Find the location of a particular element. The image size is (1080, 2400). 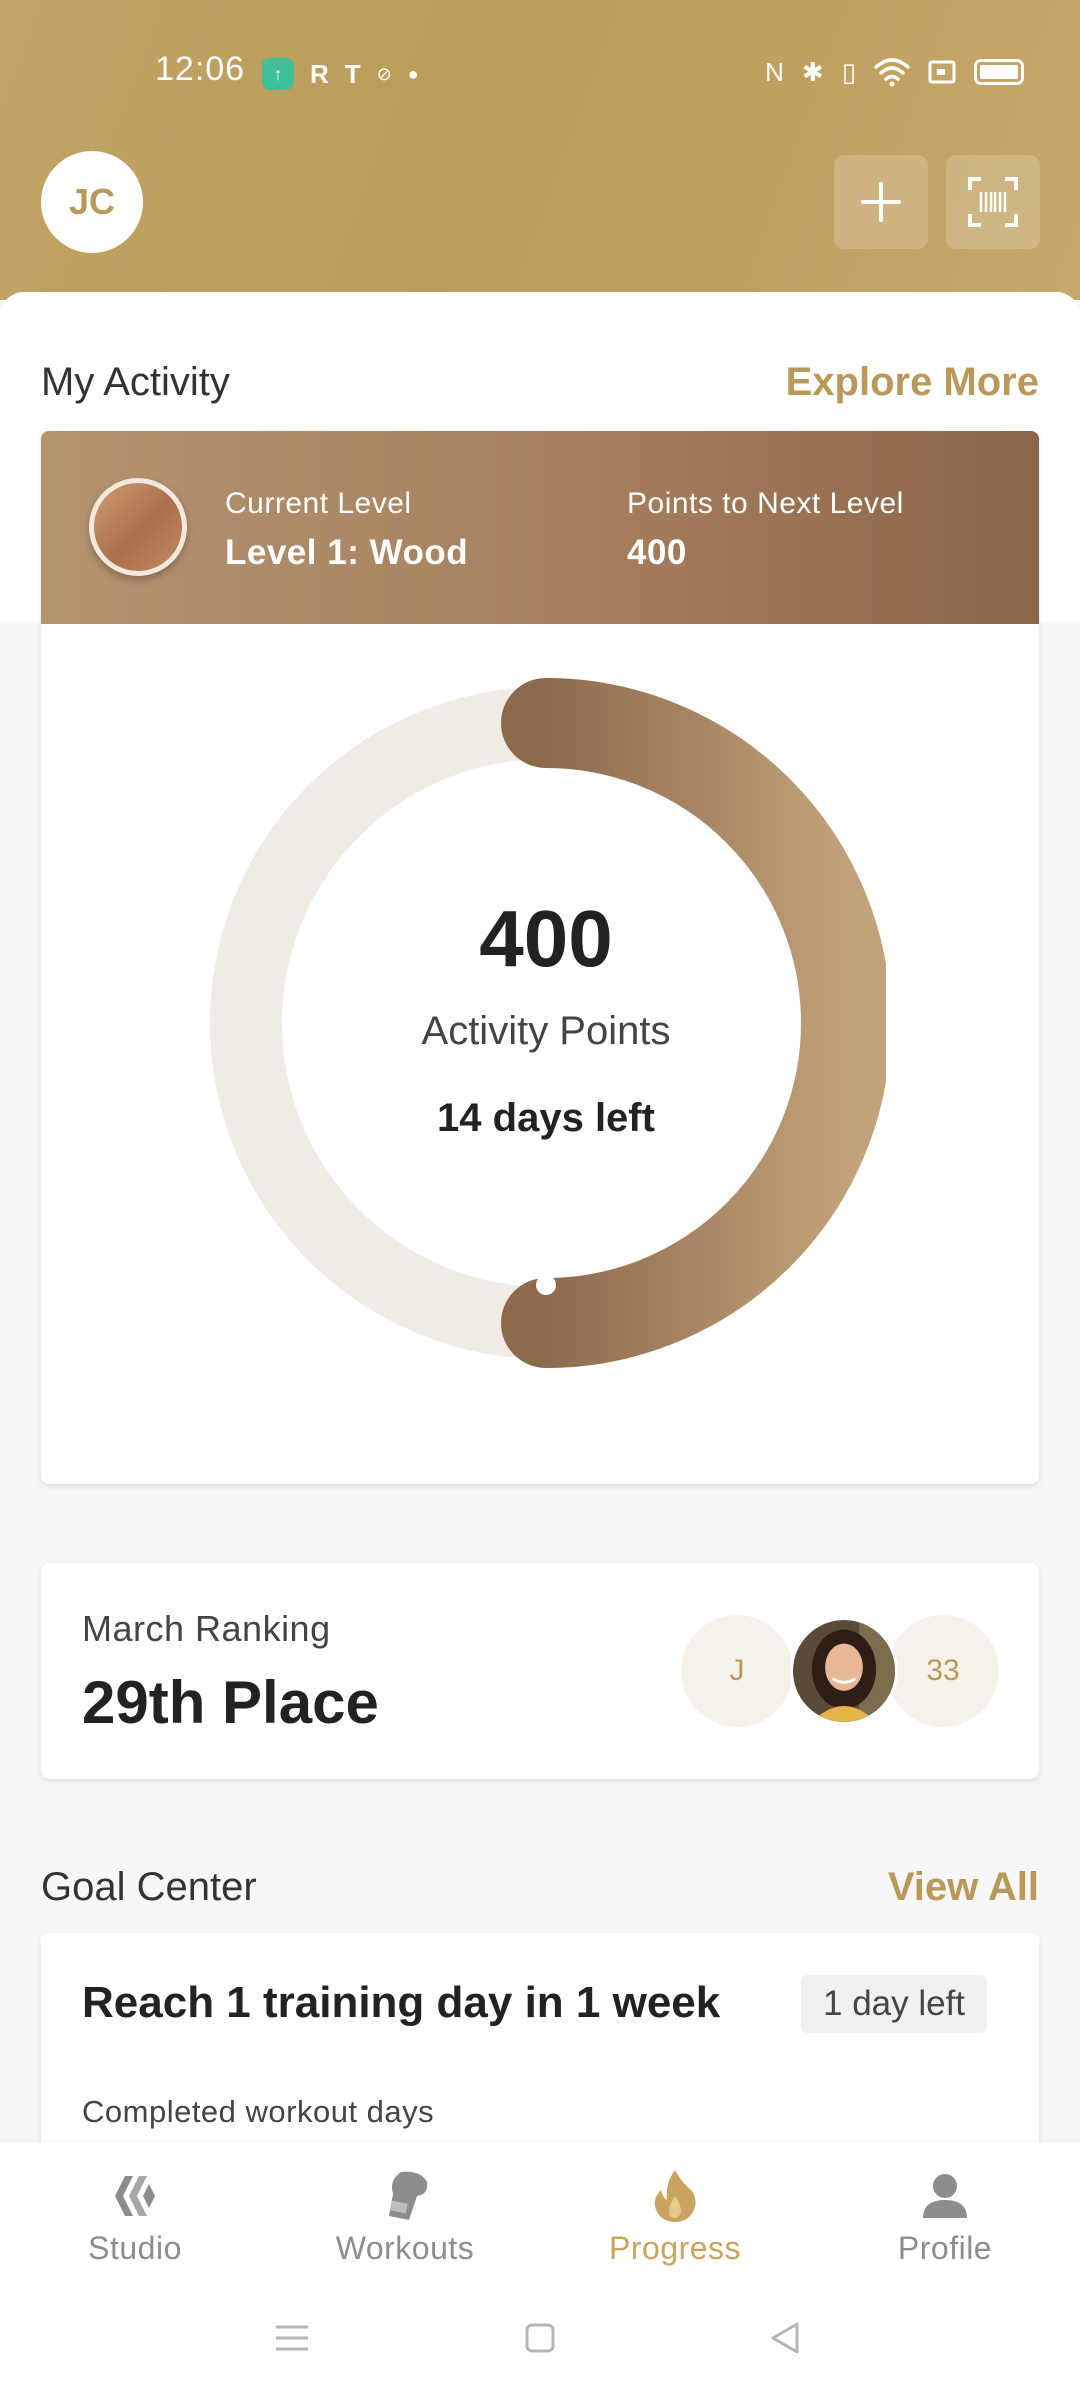

nav-item-workouts: Workouts is located at coordinates (405, 2210).